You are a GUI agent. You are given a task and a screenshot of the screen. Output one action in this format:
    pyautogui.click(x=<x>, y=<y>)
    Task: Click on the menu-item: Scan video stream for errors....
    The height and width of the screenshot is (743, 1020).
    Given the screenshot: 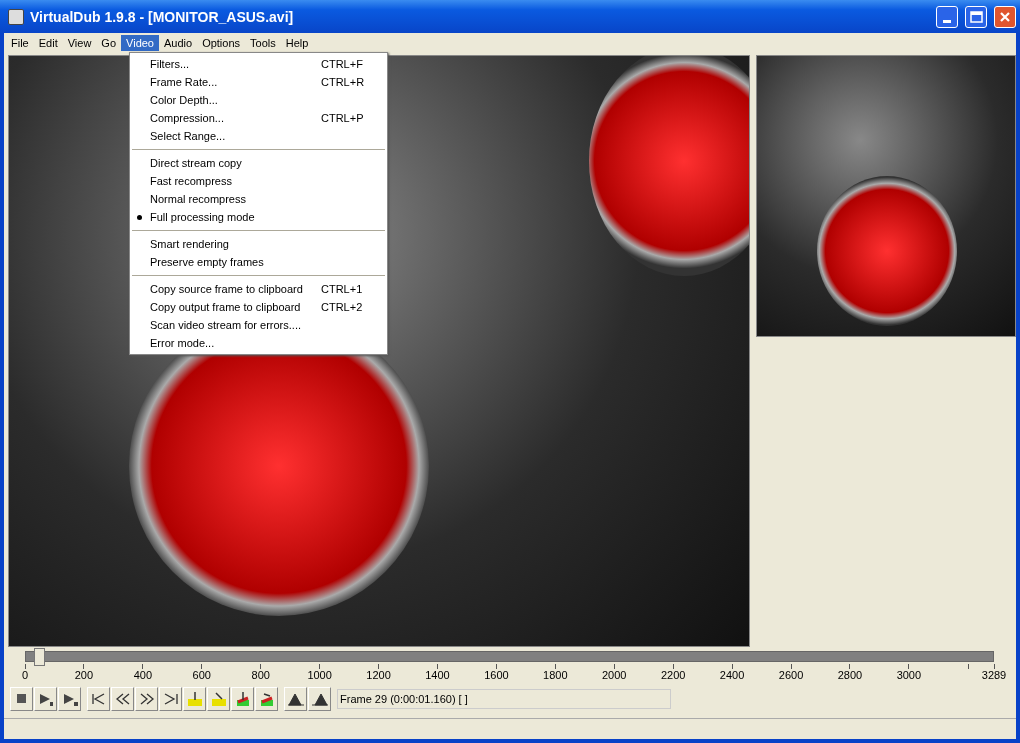 What is the action you would take?
    pyautogui.click(x=258, y=325)
    